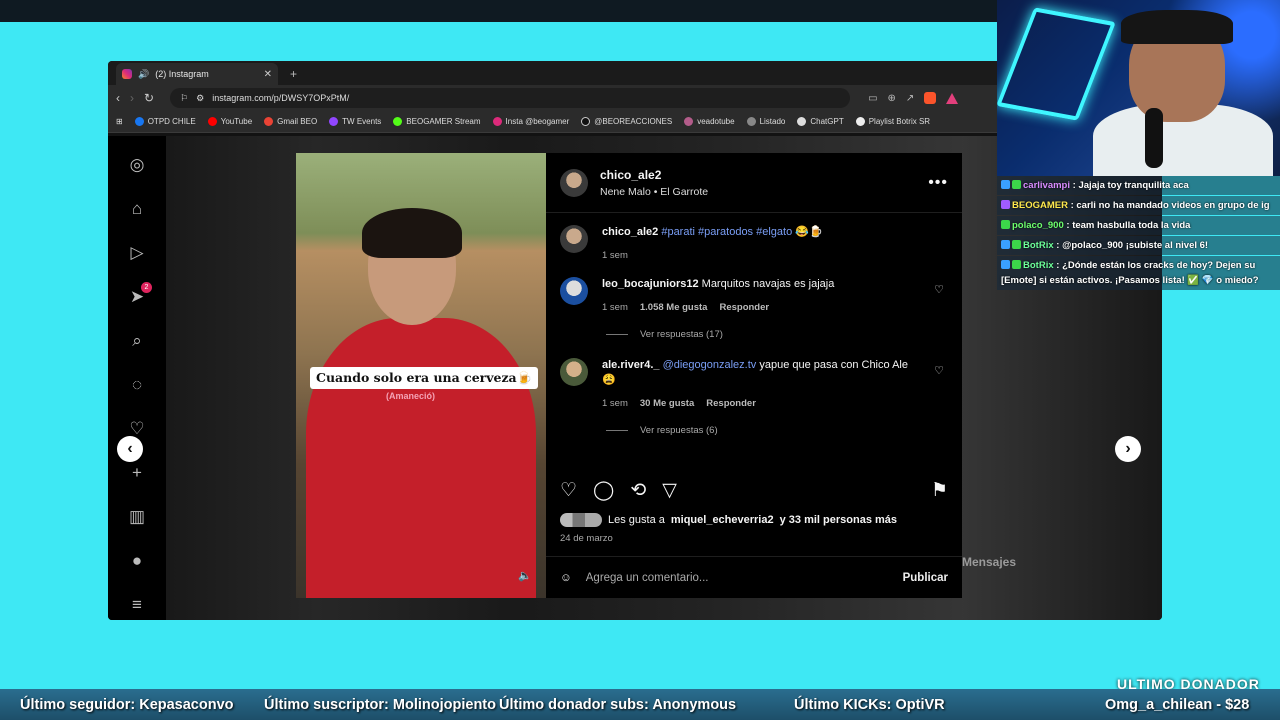 The height and width of the screenshot is (720, 1280). What do you see at coordinates (137, 561) in the screenshot?
I see `profile-avatar-icon: ●` at bounding box center [137, 561].